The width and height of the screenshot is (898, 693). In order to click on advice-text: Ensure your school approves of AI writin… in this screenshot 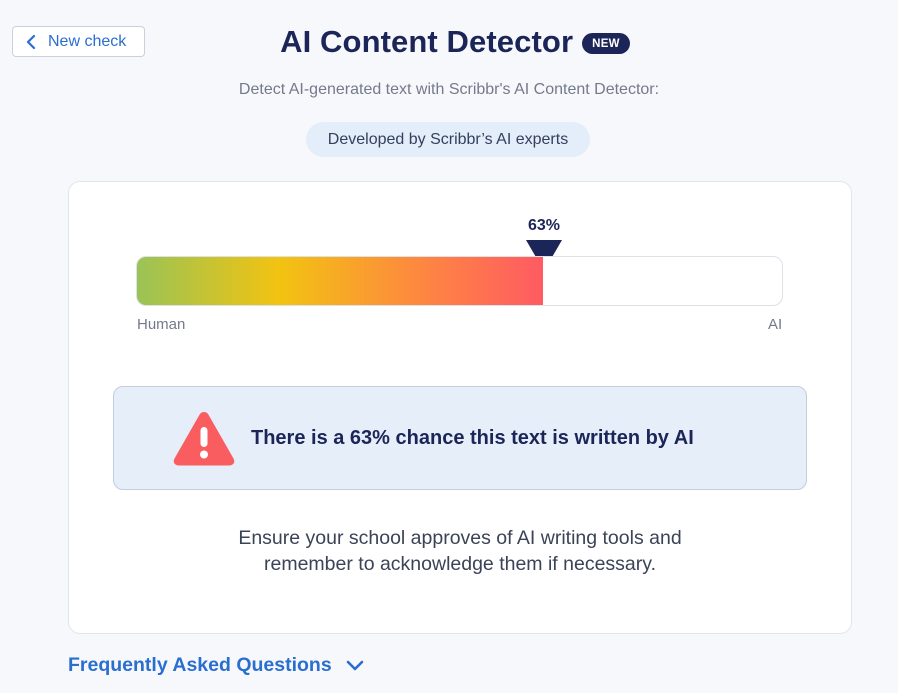, I will do `click(460, 551)`.